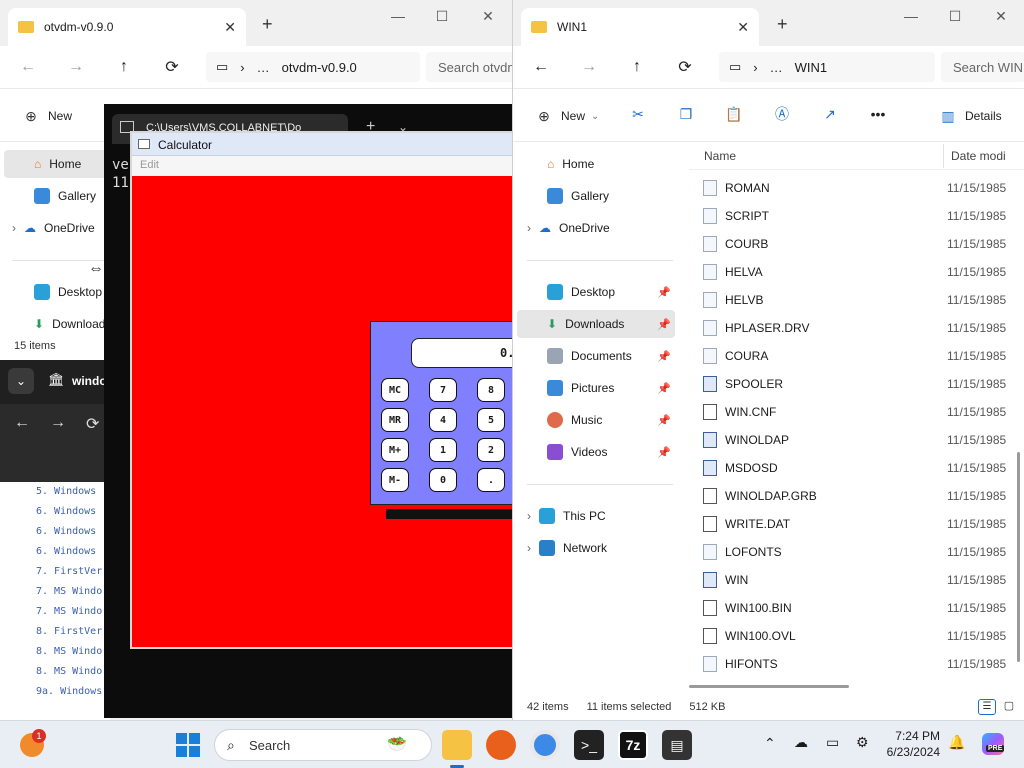 Image resolution: width=1024 pixels, height=768 pixels. What do you see at coordinates (92, 424) in the screenshot?
I see `browser-refresh-icon: ⟳` at bounding box center [92, 424].